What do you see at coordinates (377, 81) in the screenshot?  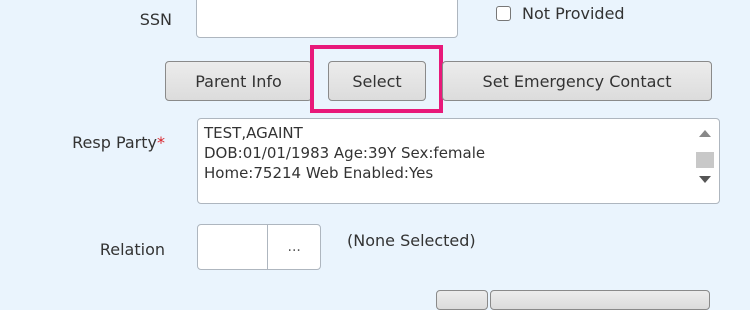 I see `select-button: Select` at bounding box center [377, 81].